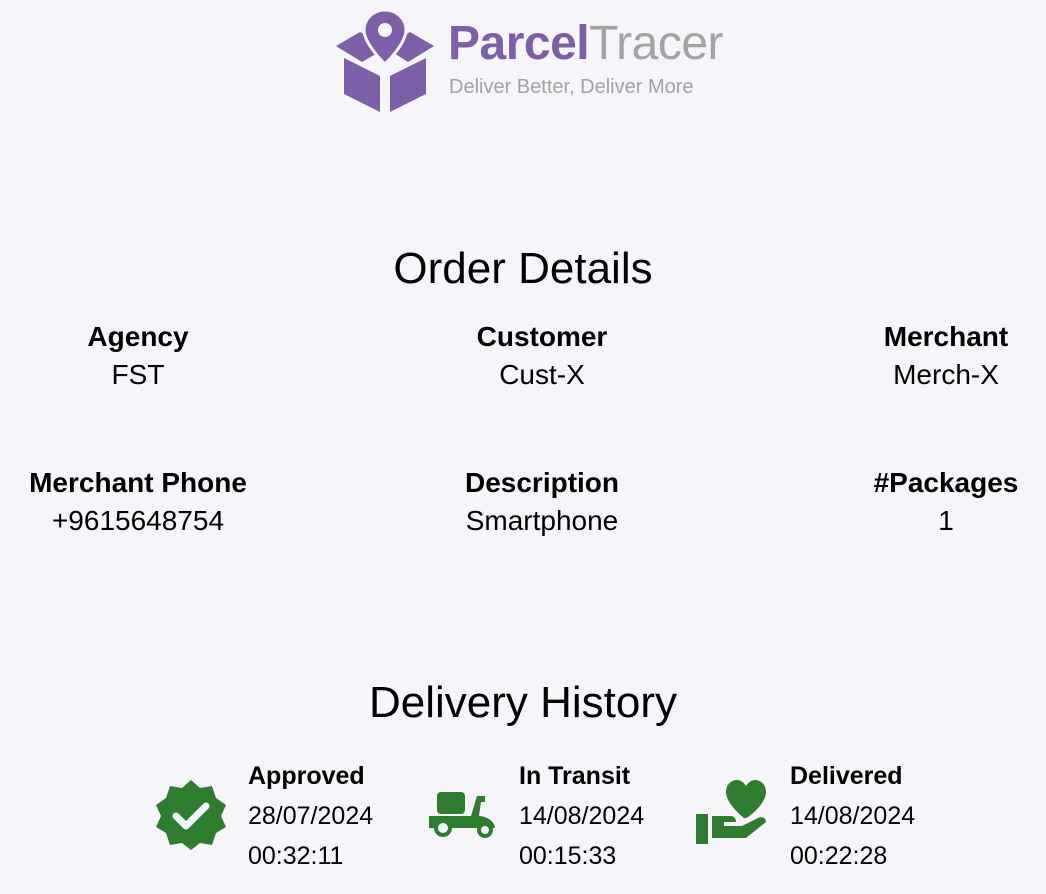 The height and width of the screenshot is (894, 1046). I want to click on field-label: Customer, so click(542, 336).